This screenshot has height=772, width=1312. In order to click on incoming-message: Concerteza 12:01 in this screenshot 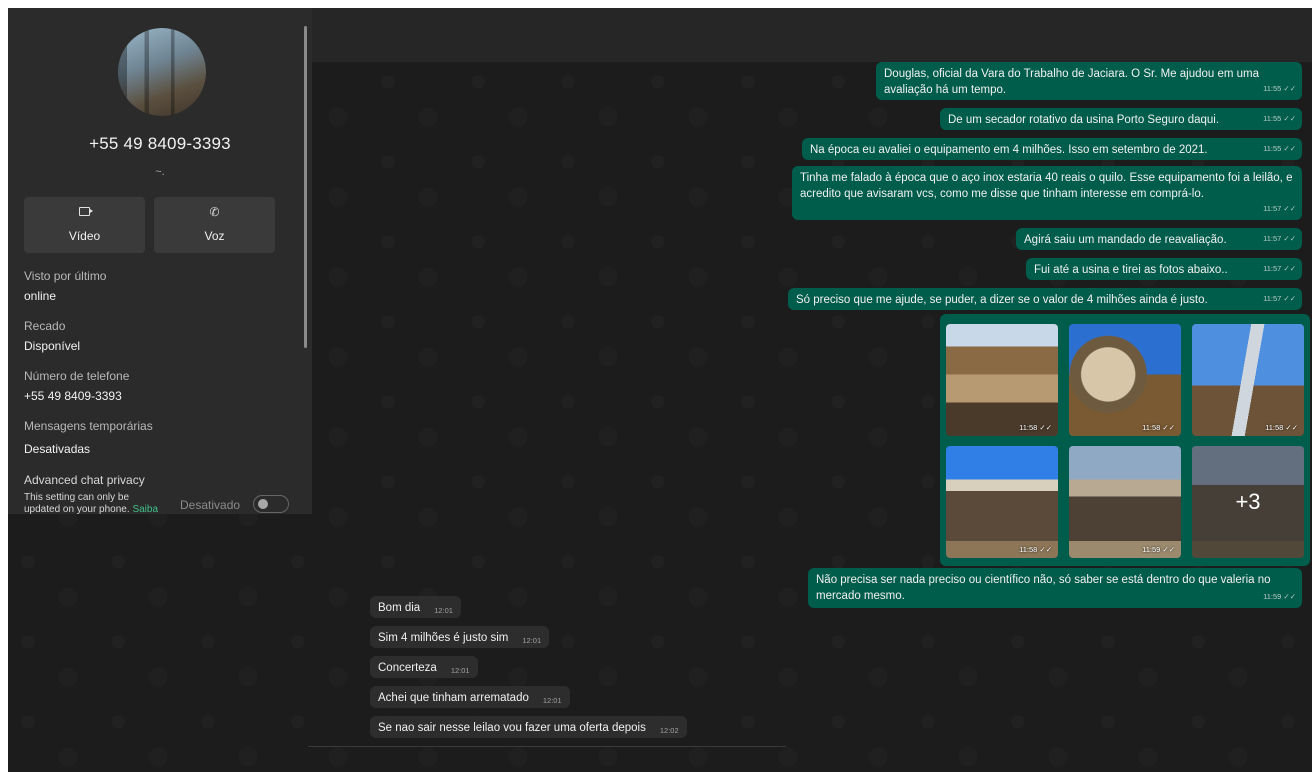, I will do `click(424, 667)`.